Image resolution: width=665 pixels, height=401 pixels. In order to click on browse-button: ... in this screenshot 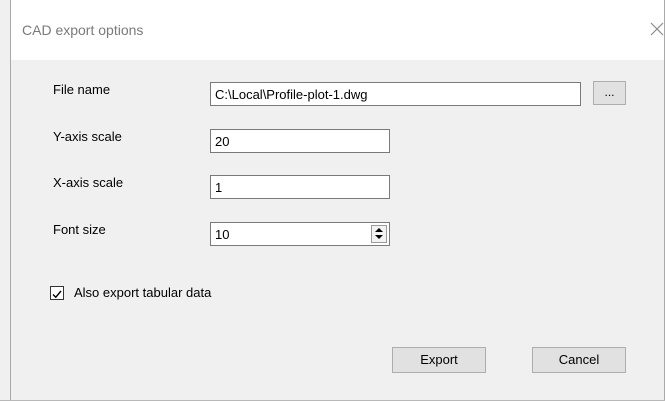, I will do `click(609, 93)`.